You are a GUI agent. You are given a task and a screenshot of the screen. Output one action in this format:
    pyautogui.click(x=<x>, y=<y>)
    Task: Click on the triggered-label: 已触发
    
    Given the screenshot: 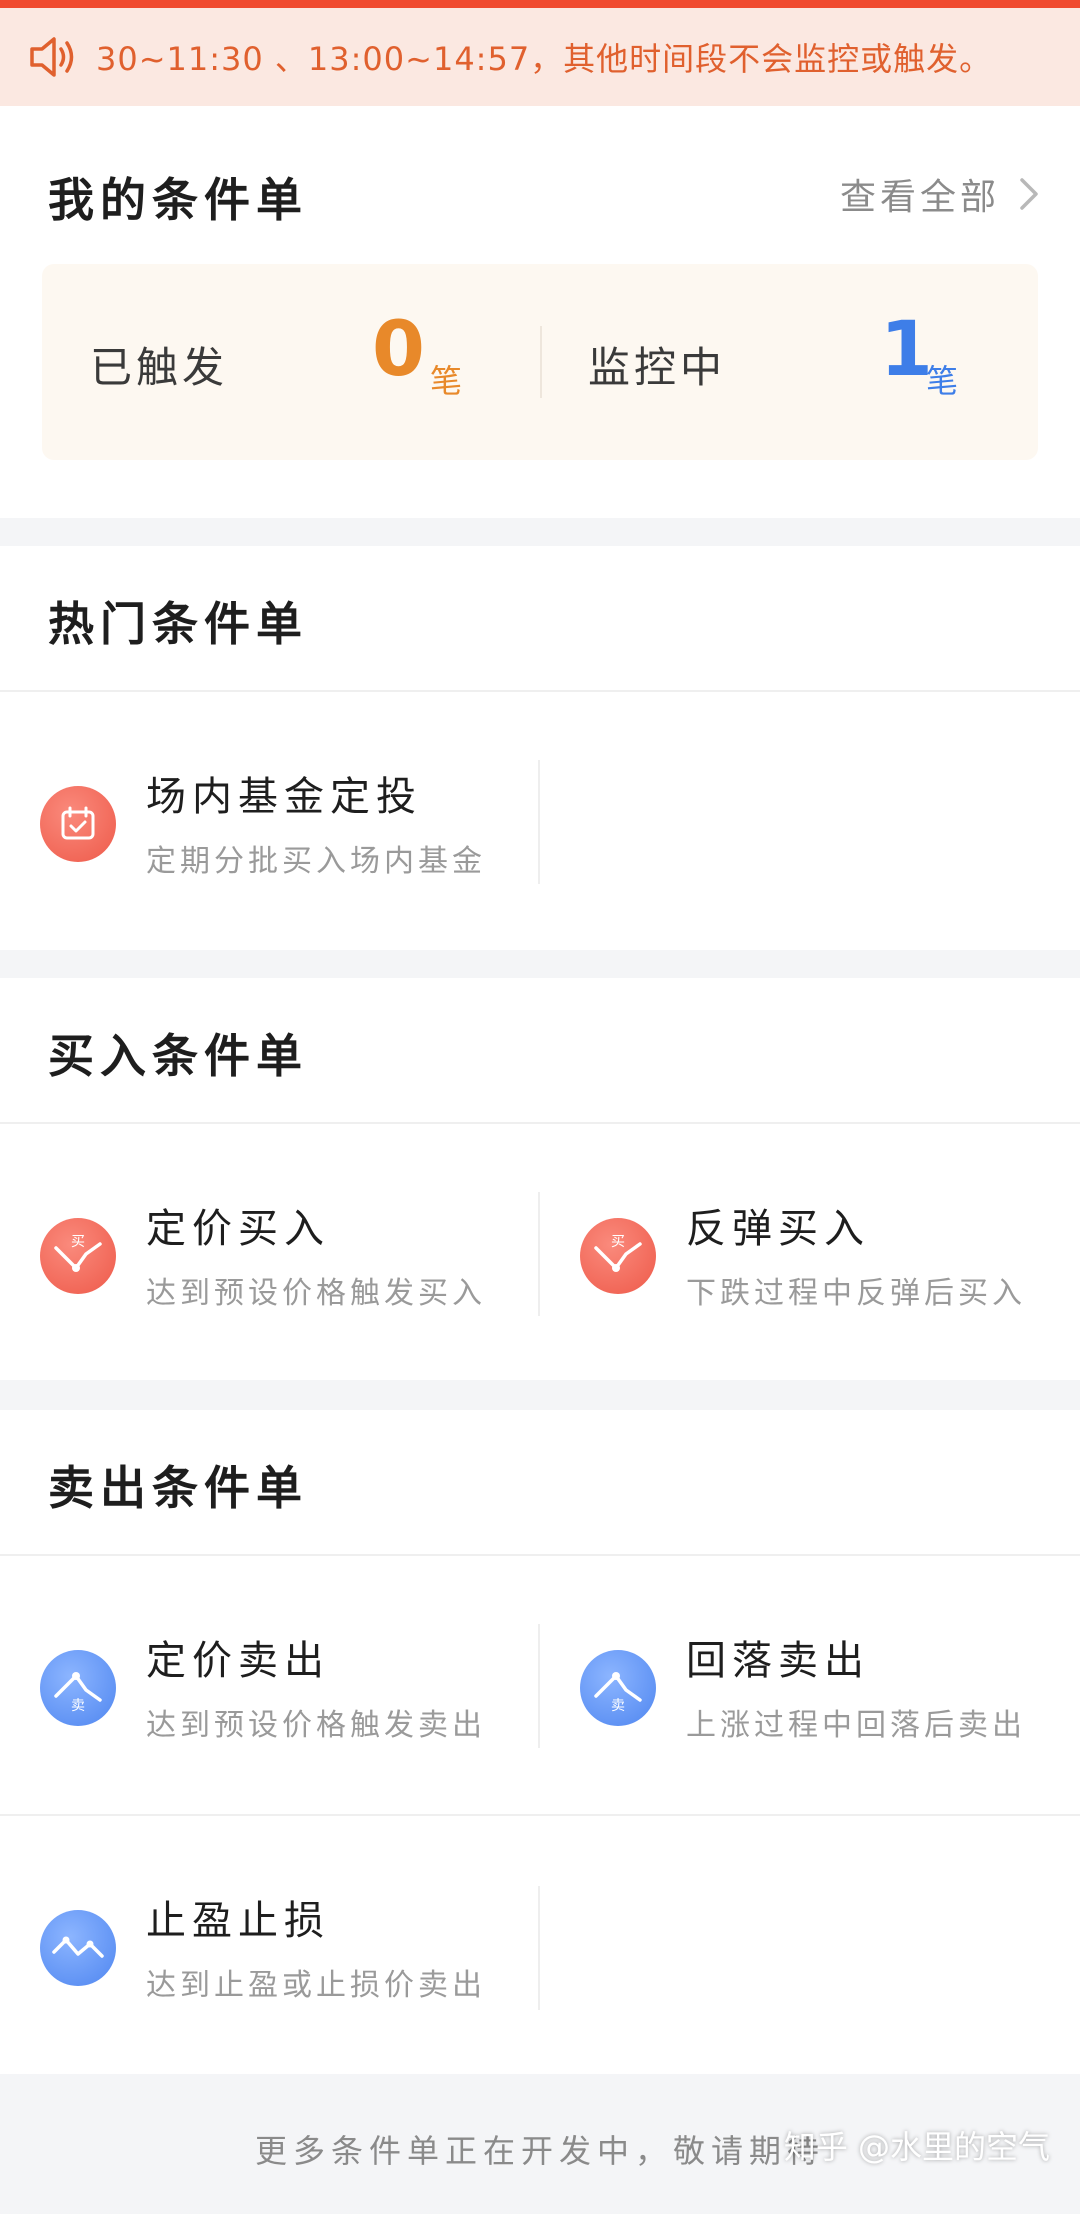 What is the action you would take?
    pyautogui.click(x=159, y=367)
    